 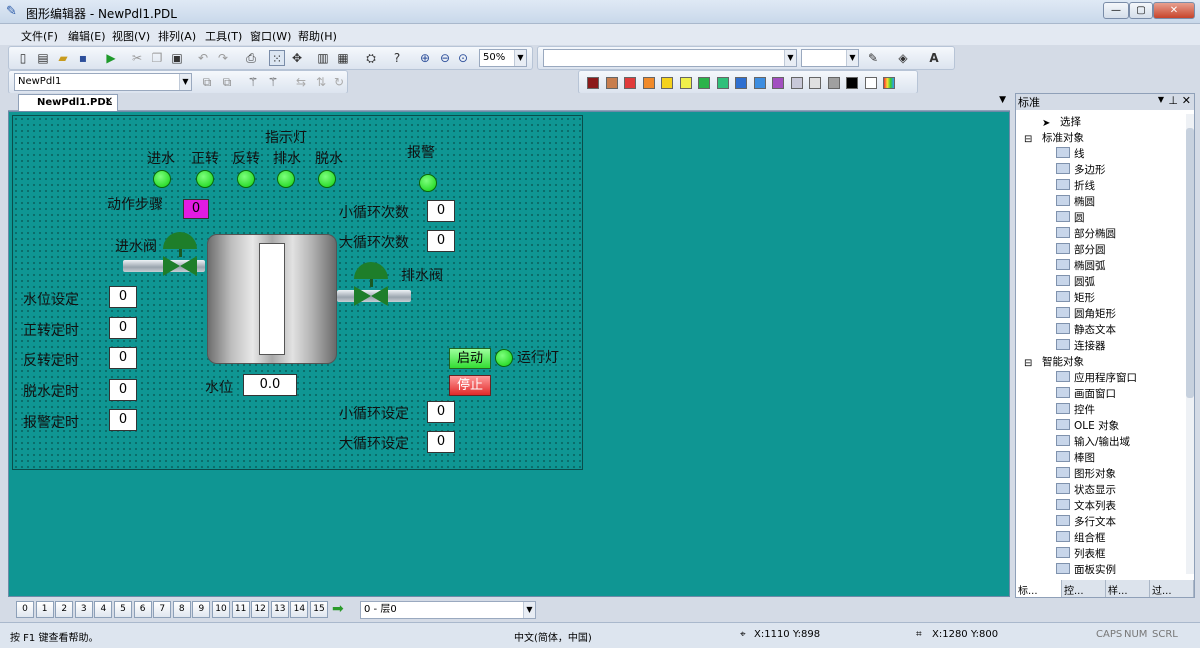 I want to click on tree-smart-item: 组合框, so click(x=1081, y=537).